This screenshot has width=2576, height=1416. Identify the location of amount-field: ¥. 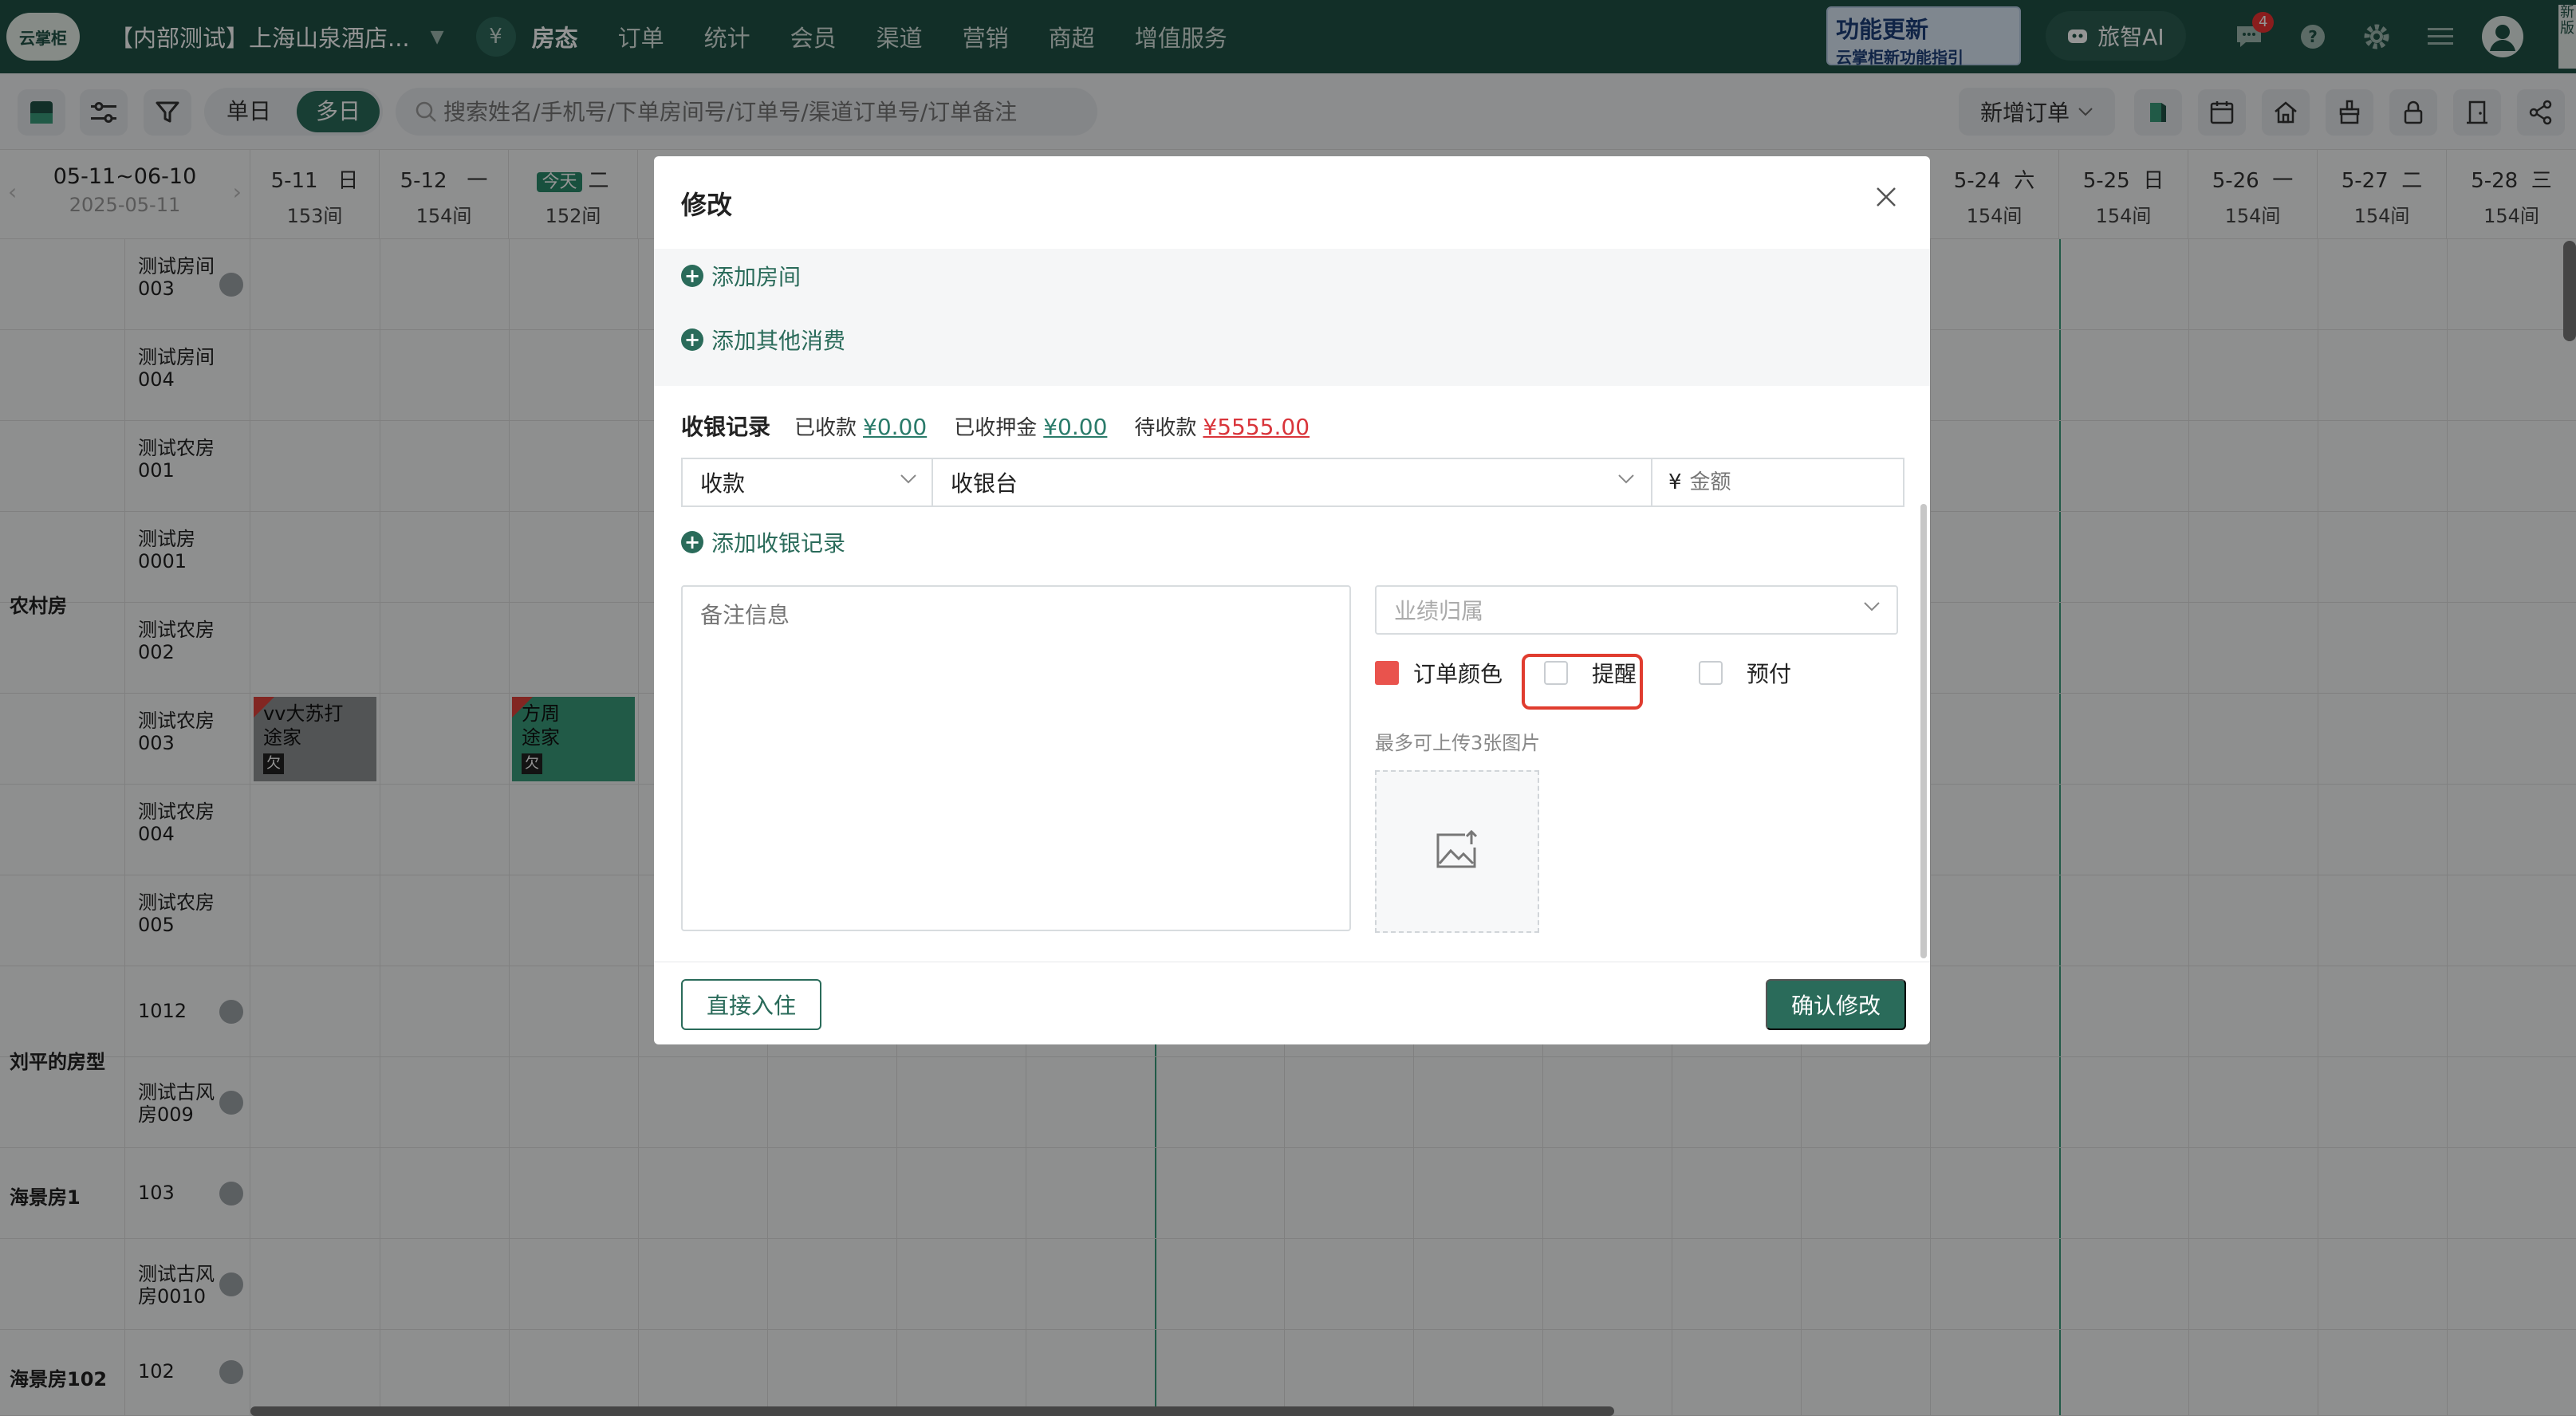
(1777, 482).